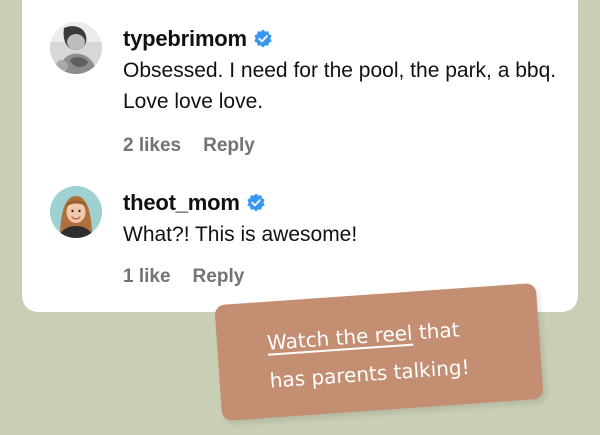 The image size is (600, 435). What do you see at coordinates (152, 146) in the screenshot?
I see `likes-count-link: 2 likes` at bounding box center [152, 146].